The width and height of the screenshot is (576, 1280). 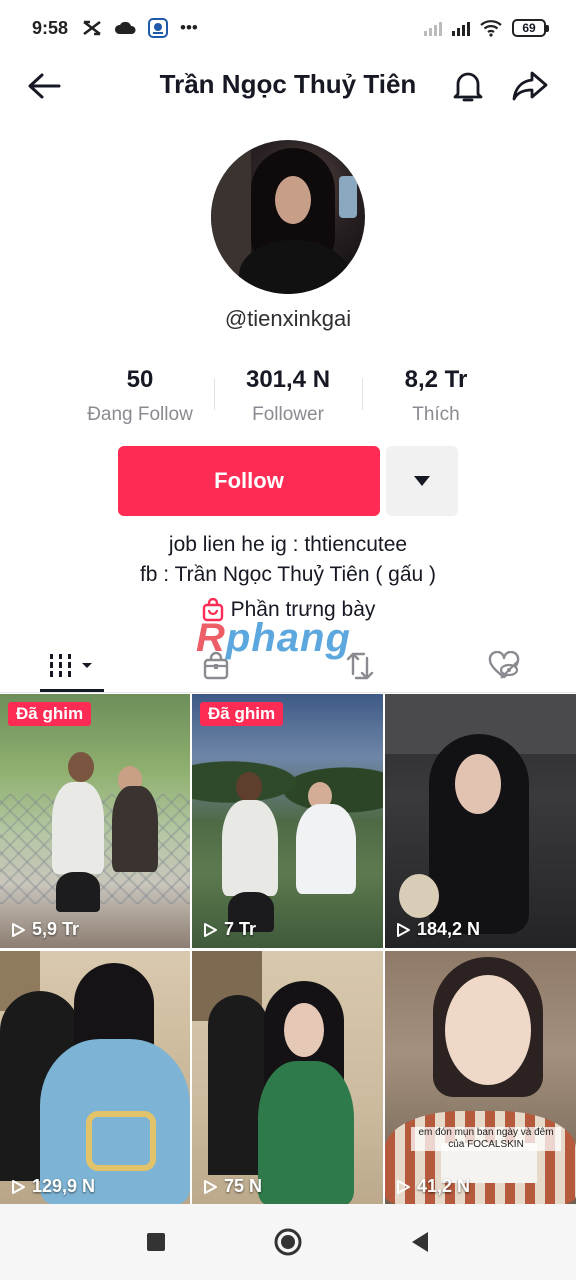 I want to click on share-button, so click(x=530, y=86).